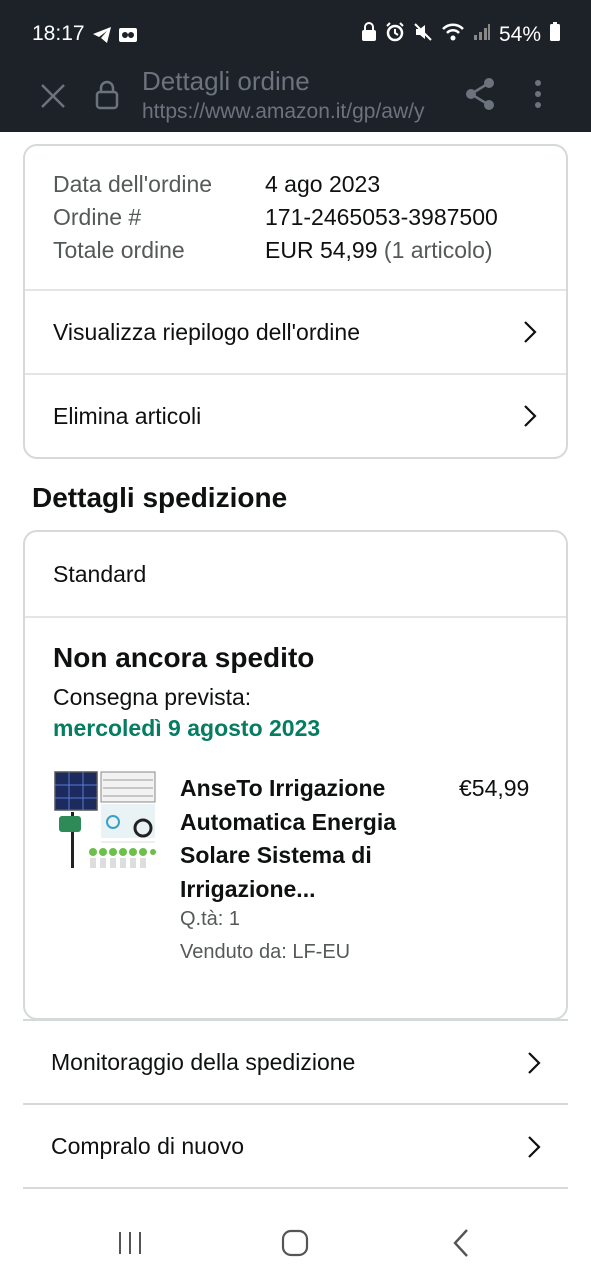  Describe the element at coordinates (226, 81) in the screenshot. I see `browser-page-title: Dettagli ordine` at that location.